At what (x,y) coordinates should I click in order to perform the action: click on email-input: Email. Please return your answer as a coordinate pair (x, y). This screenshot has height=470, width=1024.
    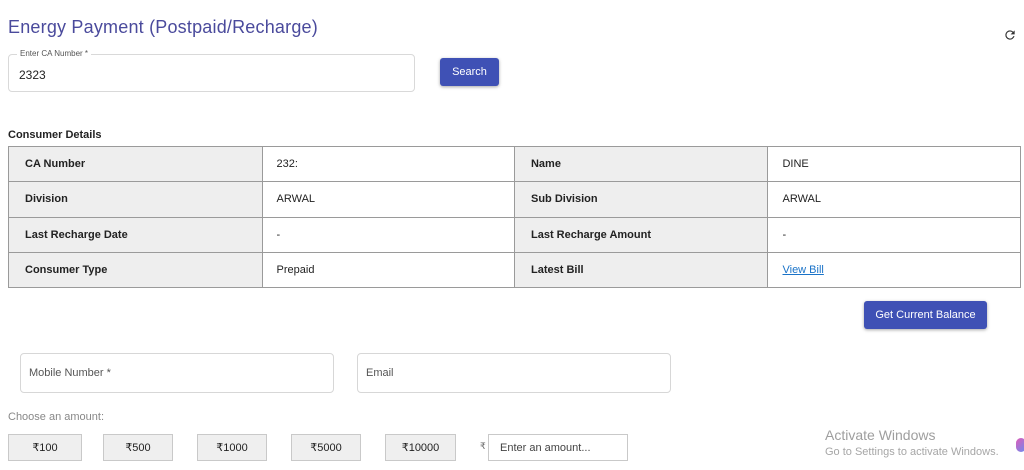
    Looking at the image, I should click on (514, 373).